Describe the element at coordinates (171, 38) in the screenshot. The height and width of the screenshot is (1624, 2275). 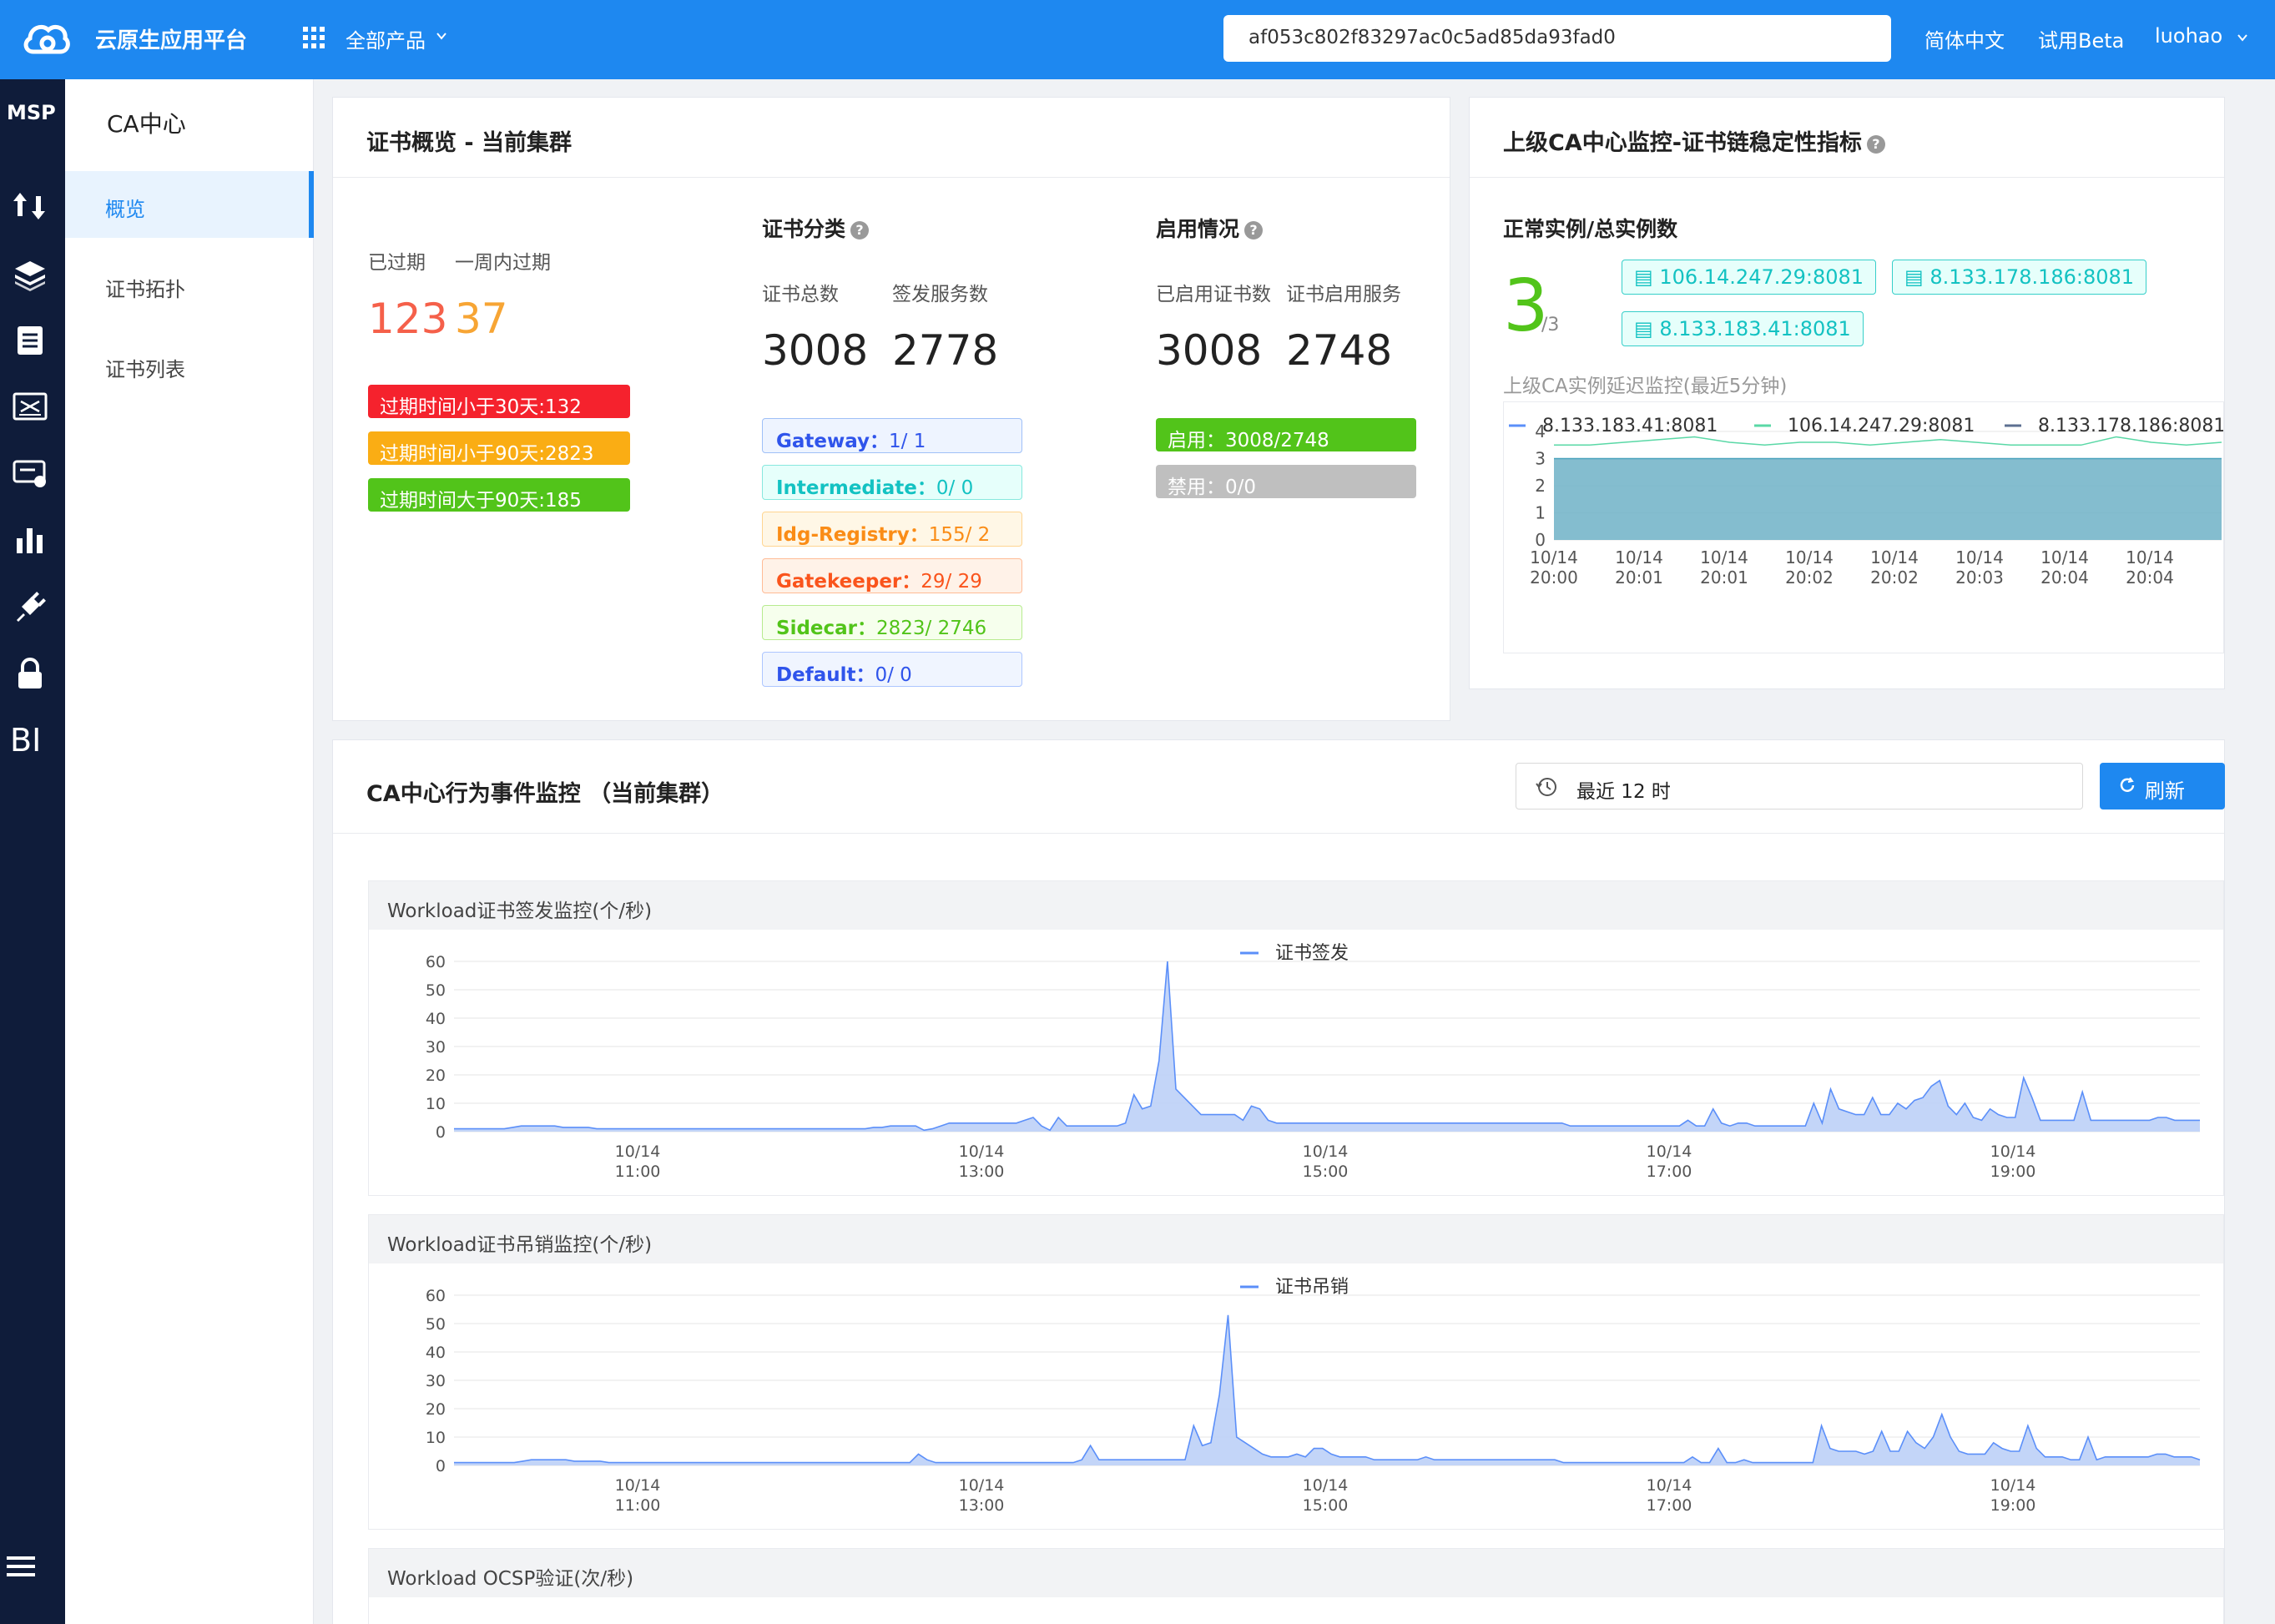
I see `platform-brand: 云原生应用平台` at that location.